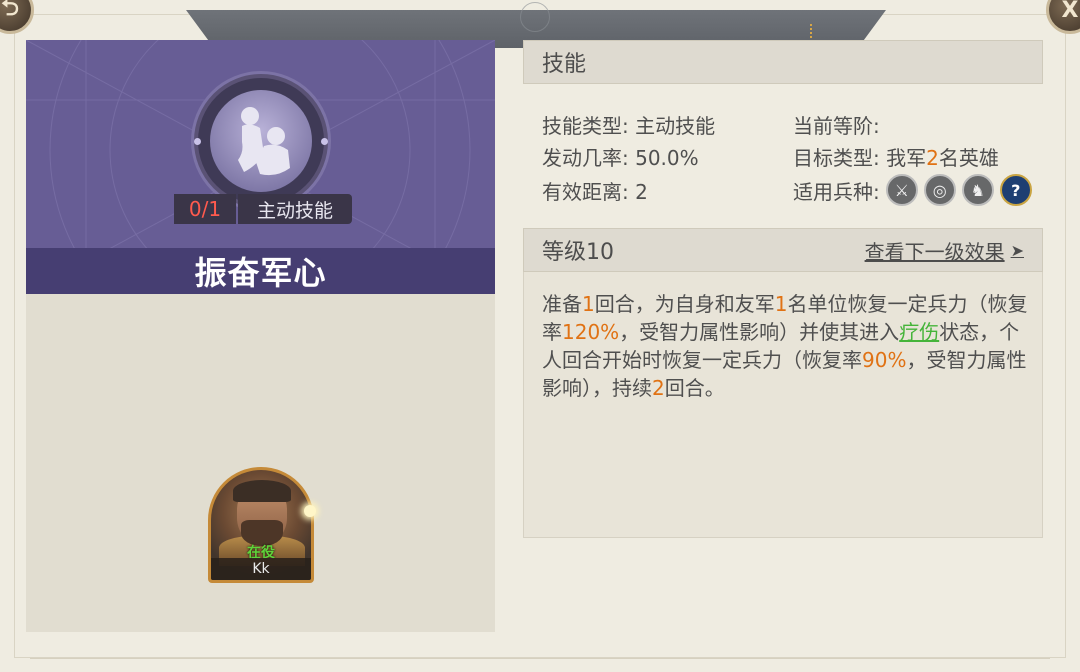 Image resolution: width=1080 pixels, height=672 pixels. I want to click on desc-text: 回合。, so click(694, 388).